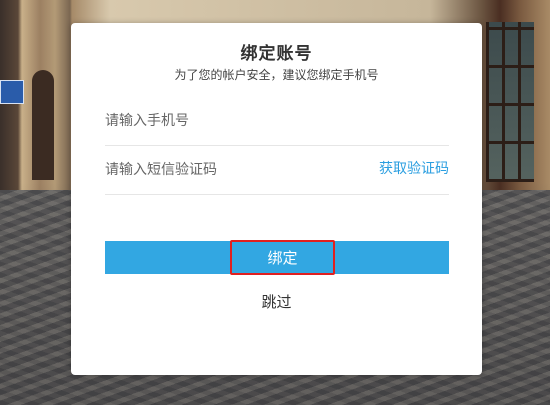  I want to click on dialog-title: 绑定账号, so click(276, 54).